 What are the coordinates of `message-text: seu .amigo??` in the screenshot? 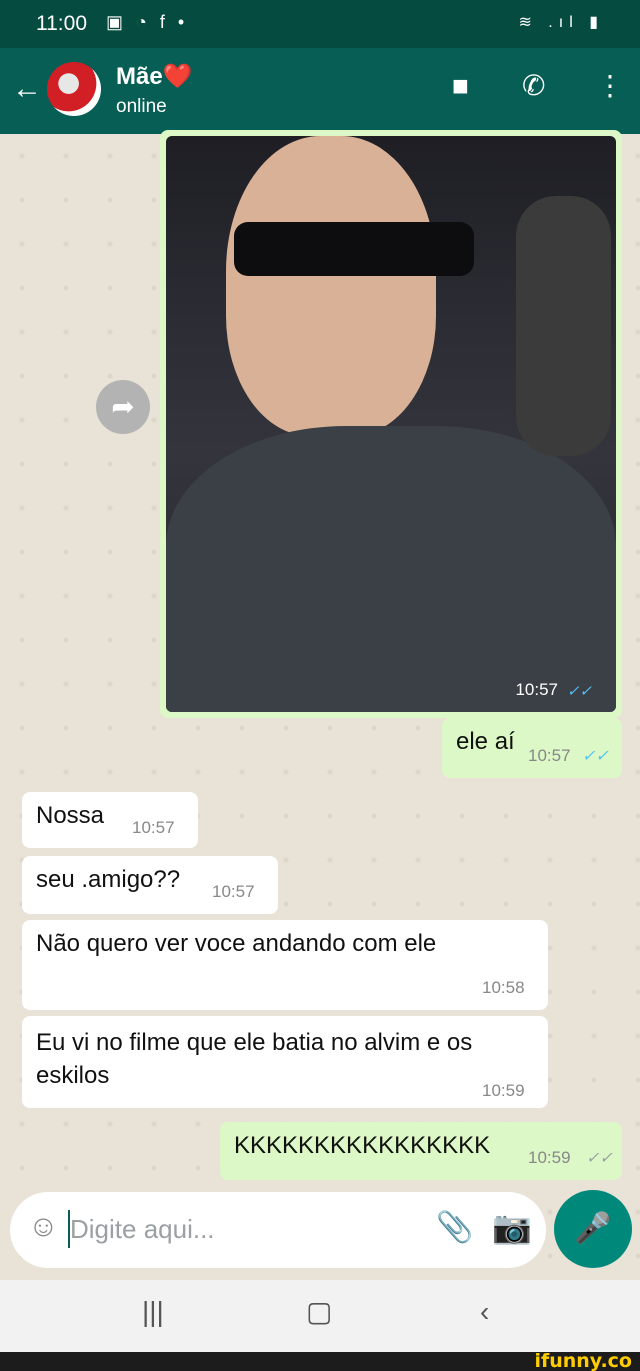 It's located at (108, 879).